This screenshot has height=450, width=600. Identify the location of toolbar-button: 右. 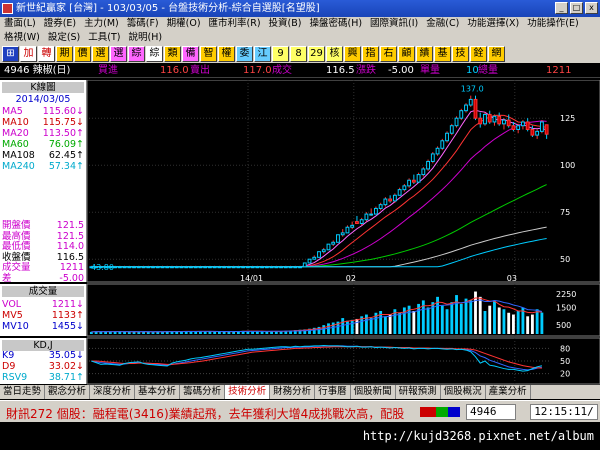
(388, 54).